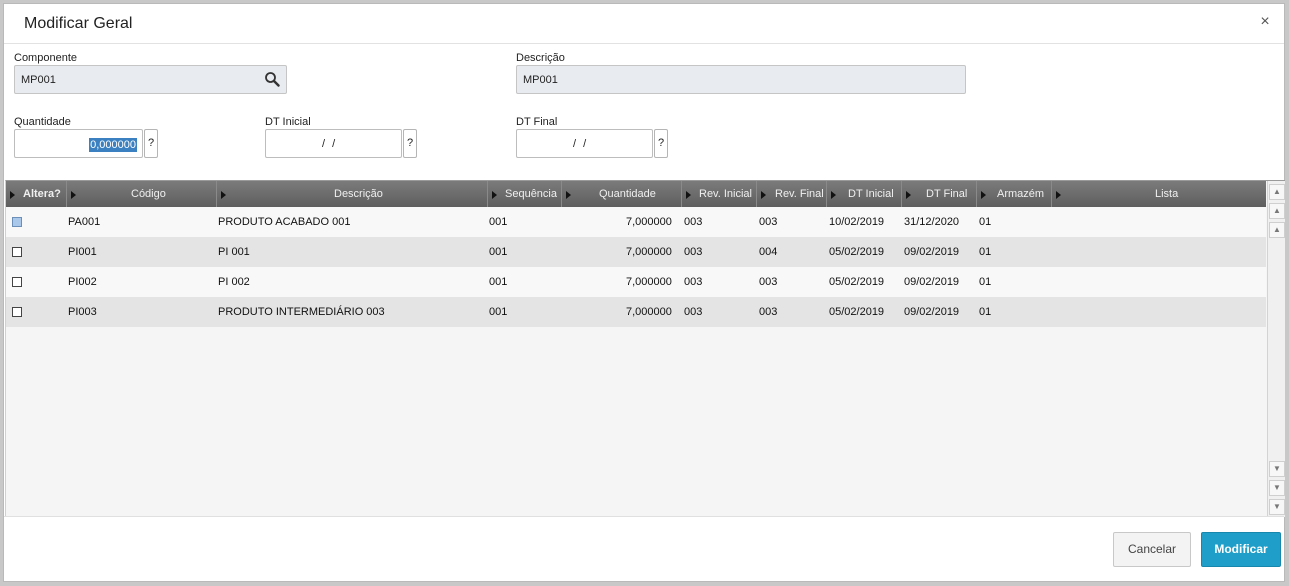 The width and height of the screenshot is (1289, 586). I want to click on vertical-scrollbar: ▲ ▲ ▲ ▼ ▼ ▼, so click(1276, 349).